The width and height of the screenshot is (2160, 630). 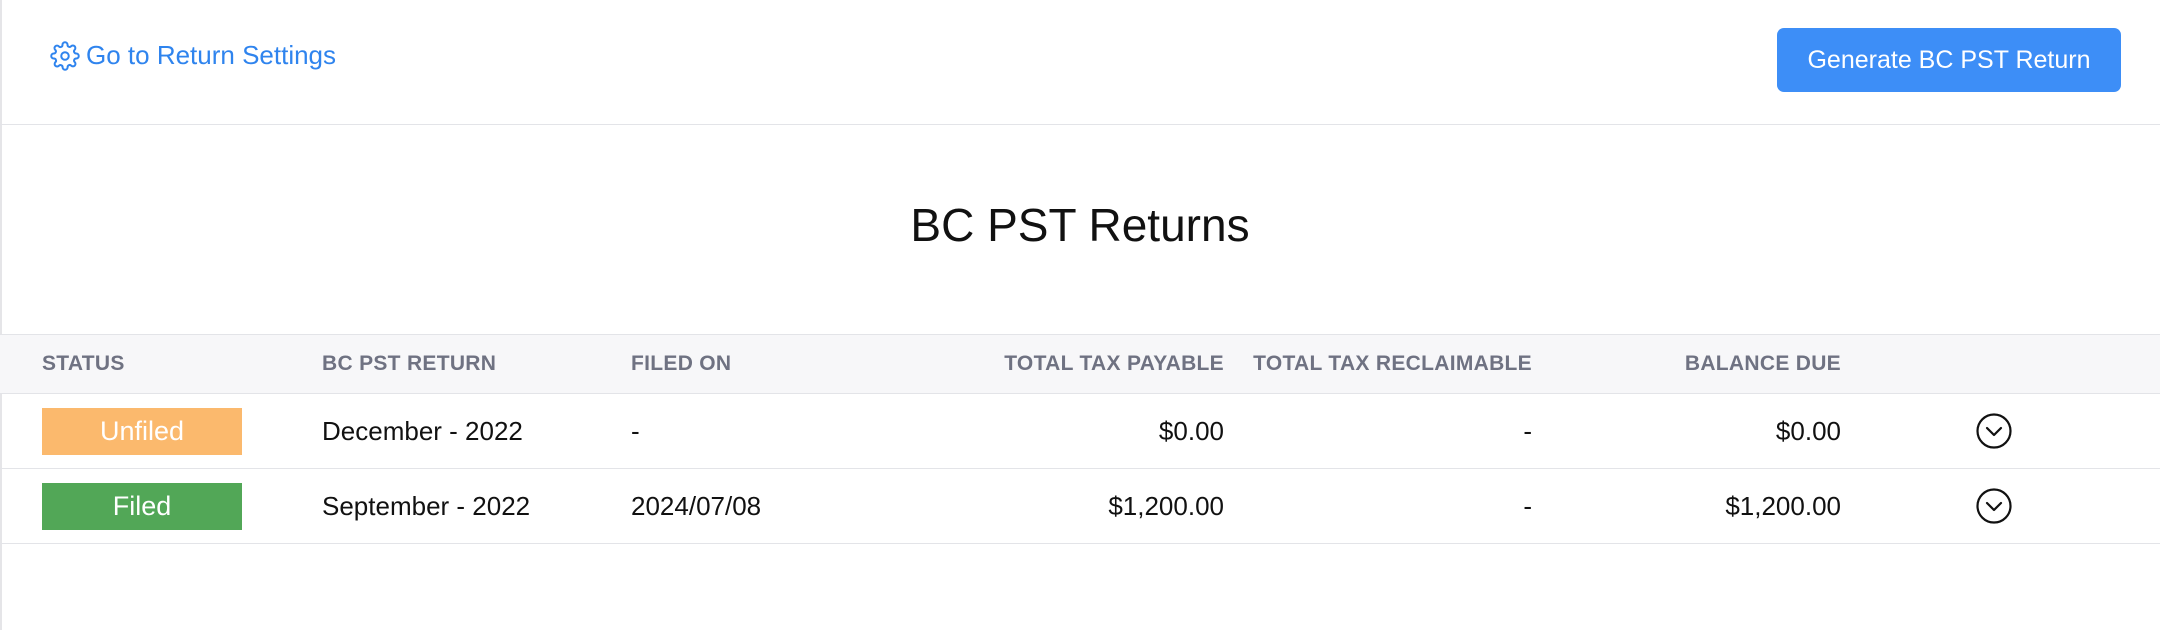 I want to click on page-title: BC PST Returns, so click(x=1080, y=225).